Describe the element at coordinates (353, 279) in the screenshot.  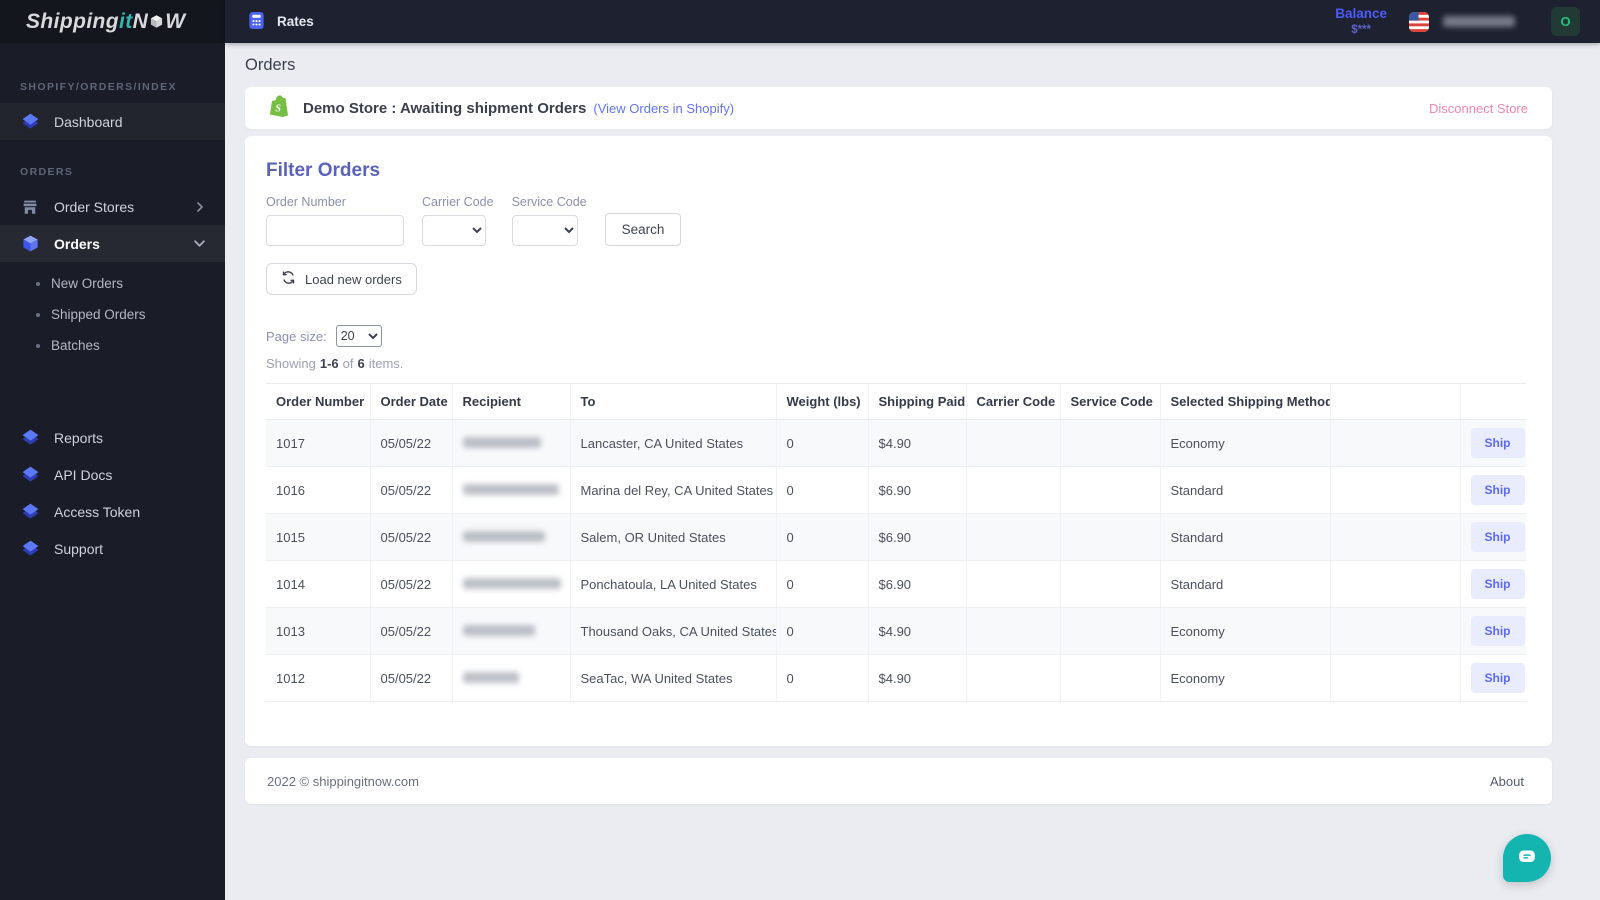
I see `load-new-orders-label: Load new orders` at that location.